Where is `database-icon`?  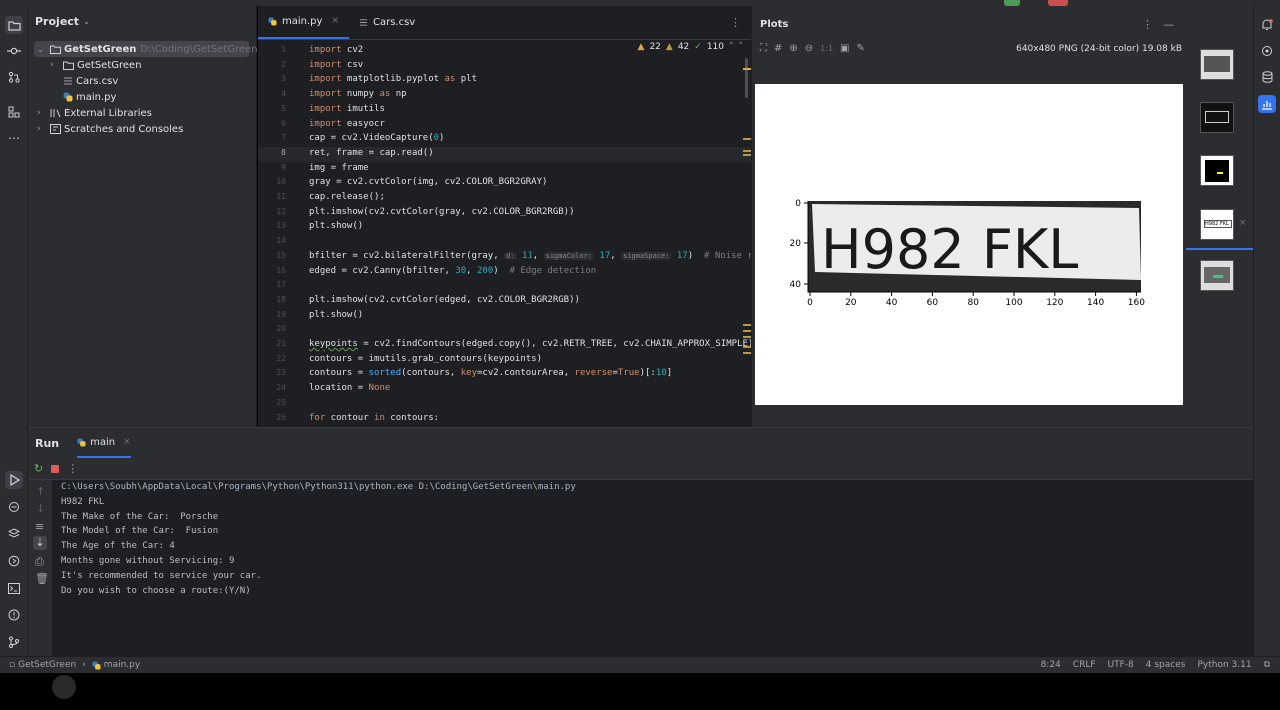
database-icon is located at coordinates (1267, 77).